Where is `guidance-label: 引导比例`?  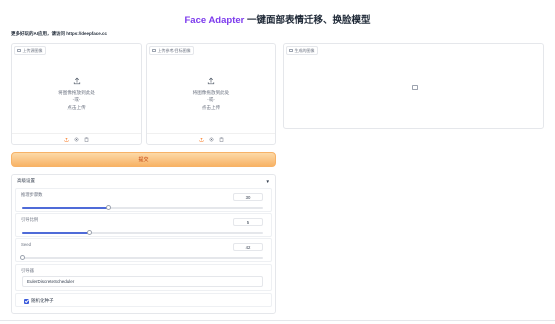 guidance-label: 引导比例 is located at coordinates (30, 219).